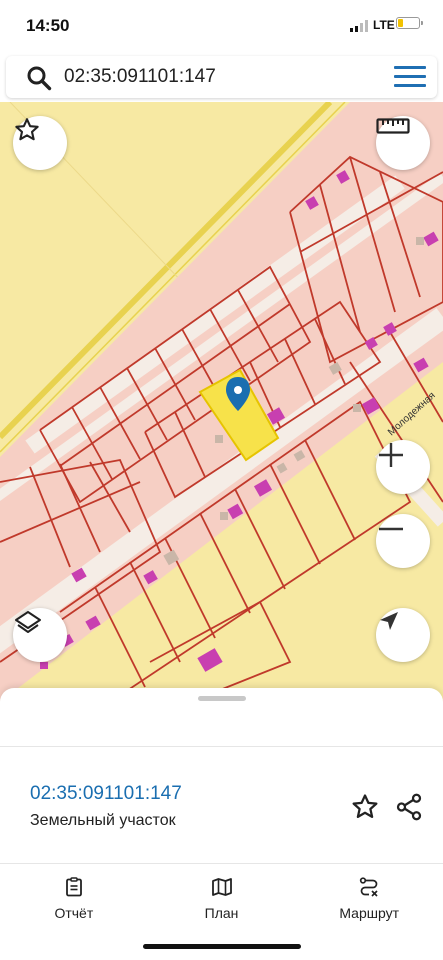 The image size is (443, 960). I want to click on tab-report-label: Отчёт, so click(74, 913).